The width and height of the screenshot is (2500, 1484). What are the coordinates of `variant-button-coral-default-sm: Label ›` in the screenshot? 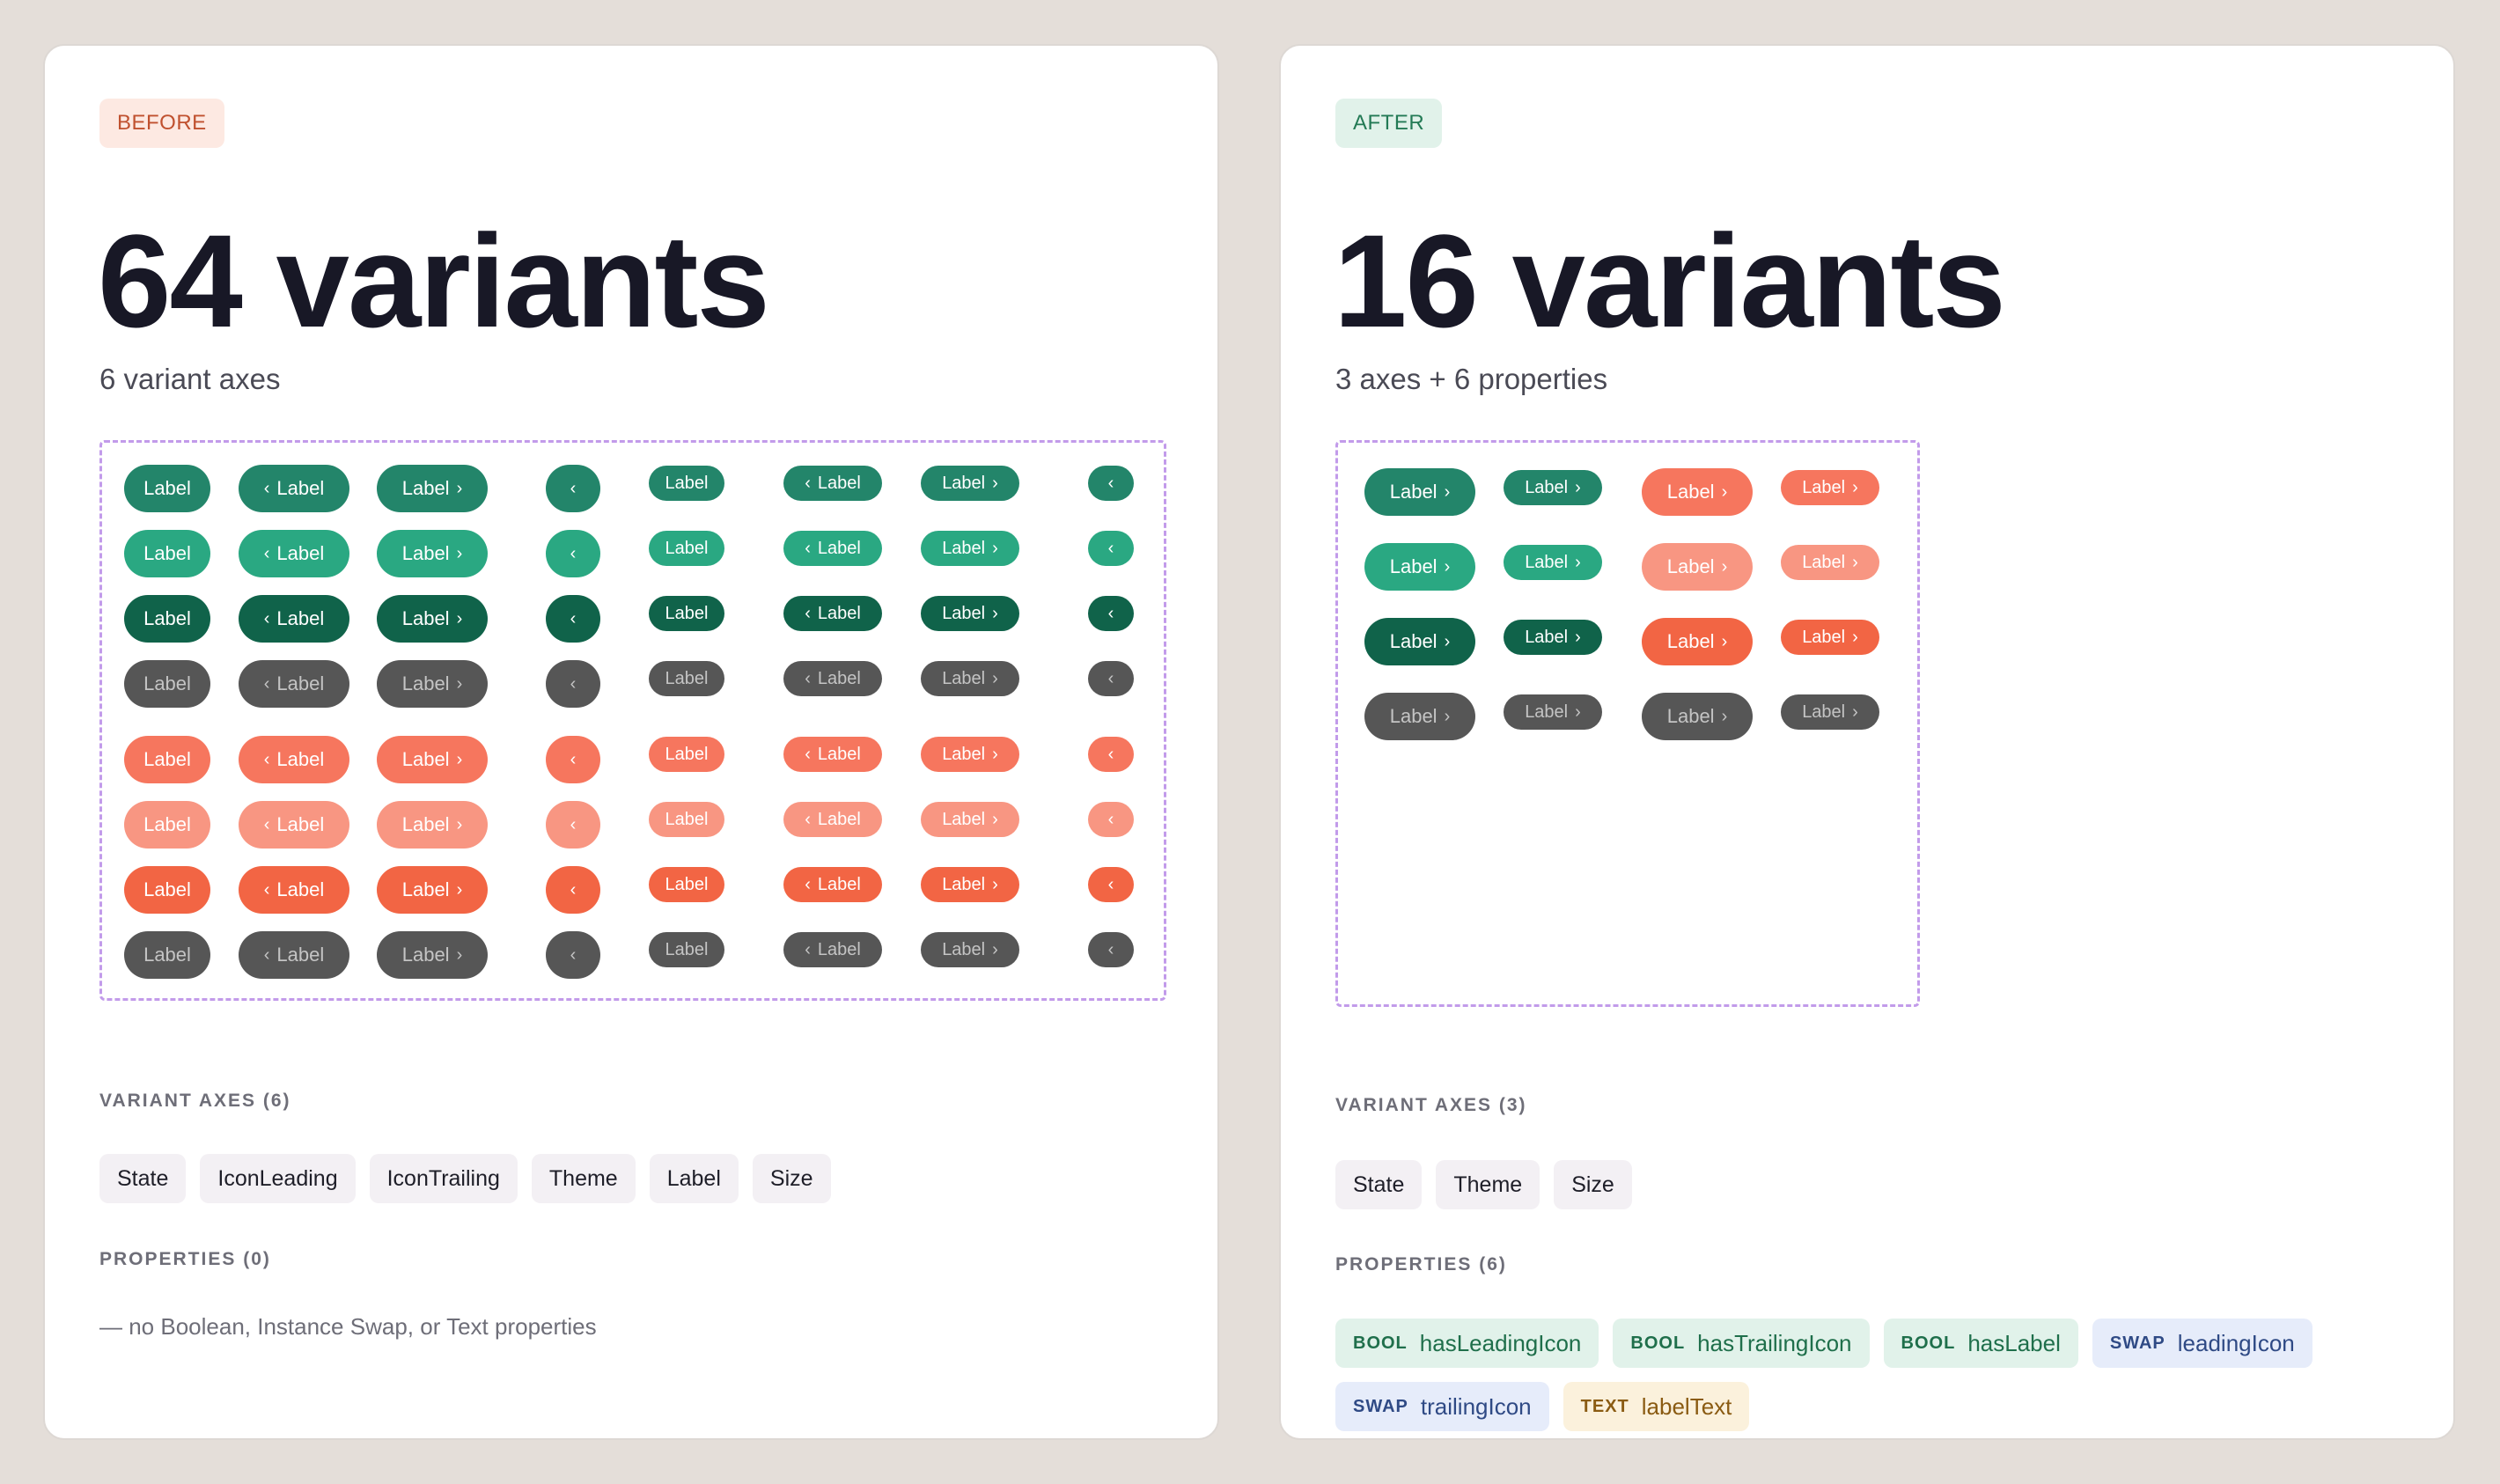 It's located at (1830, 488).